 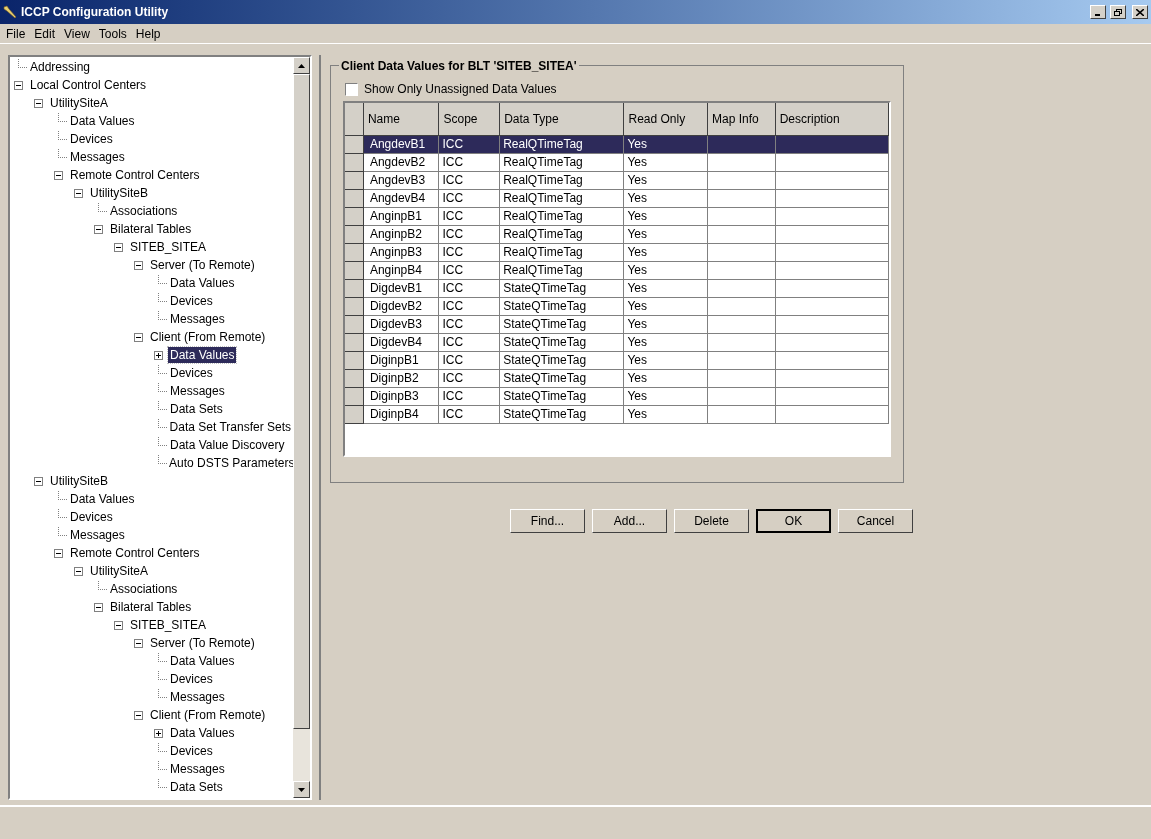 What do you see at coordinates (832, 119) in the screenshot?
I see `column-header: Description` at bounding box center [832, 119].